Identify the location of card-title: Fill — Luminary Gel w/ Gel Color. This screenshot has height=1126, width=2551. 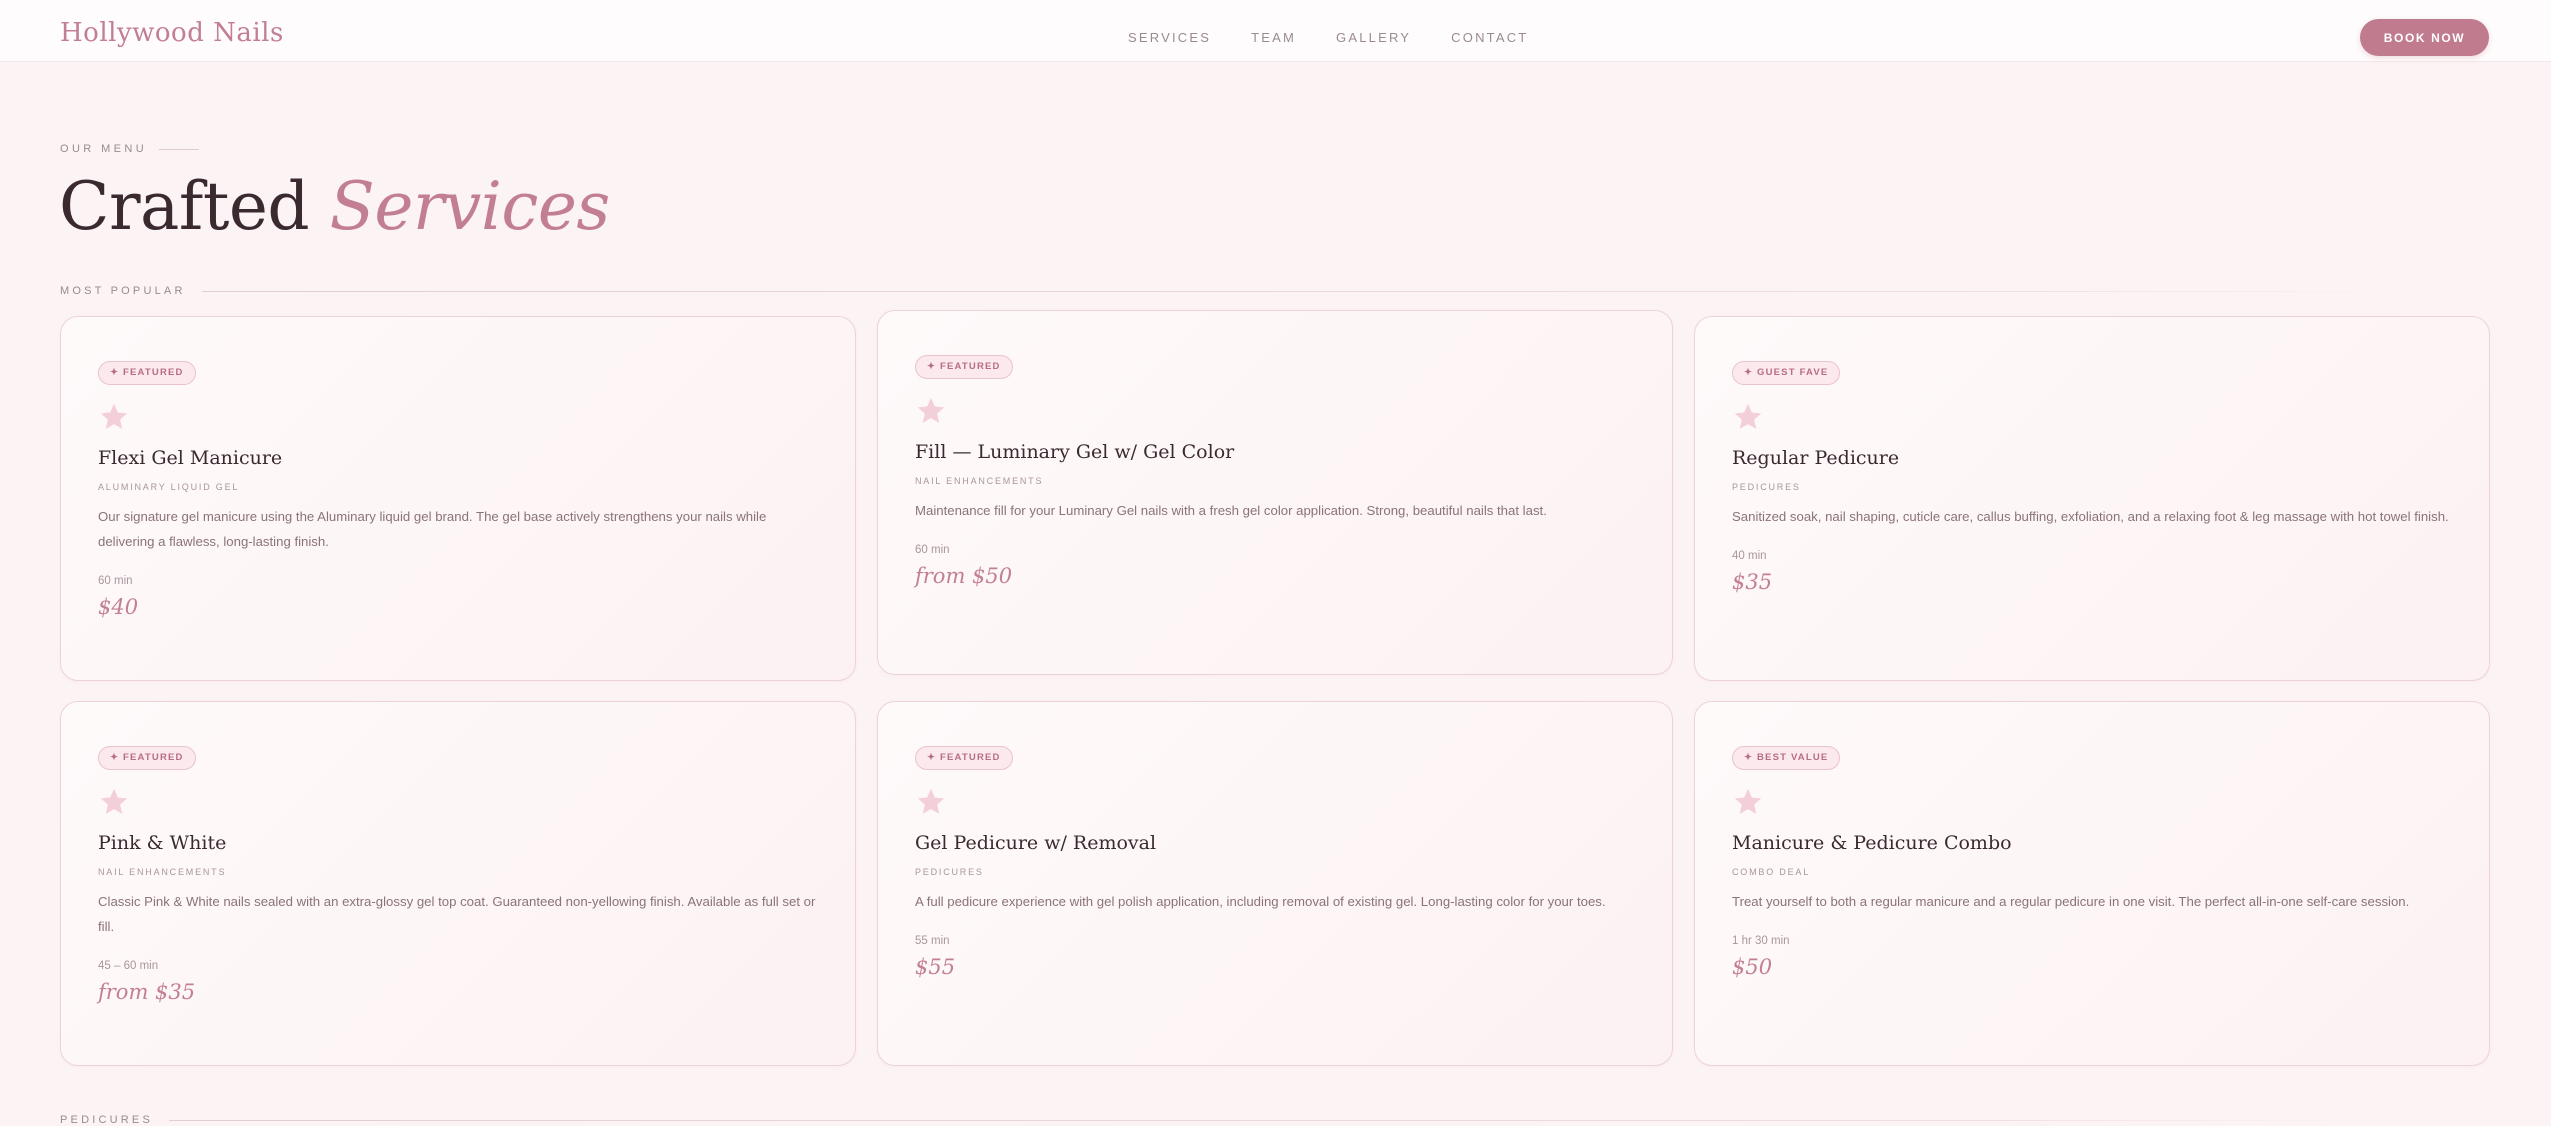
(1075, 452).